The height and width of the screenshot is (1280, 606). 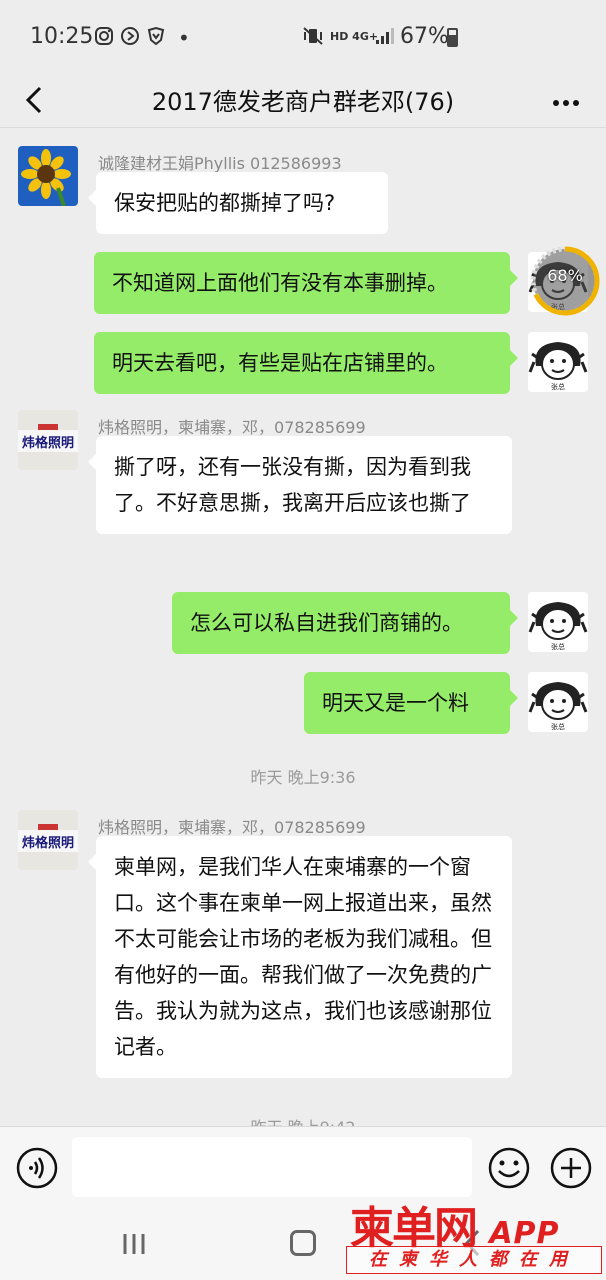 I want to click on status-bar: 10:25 • HD 4G+ 67%, so click(x=303, y=36).